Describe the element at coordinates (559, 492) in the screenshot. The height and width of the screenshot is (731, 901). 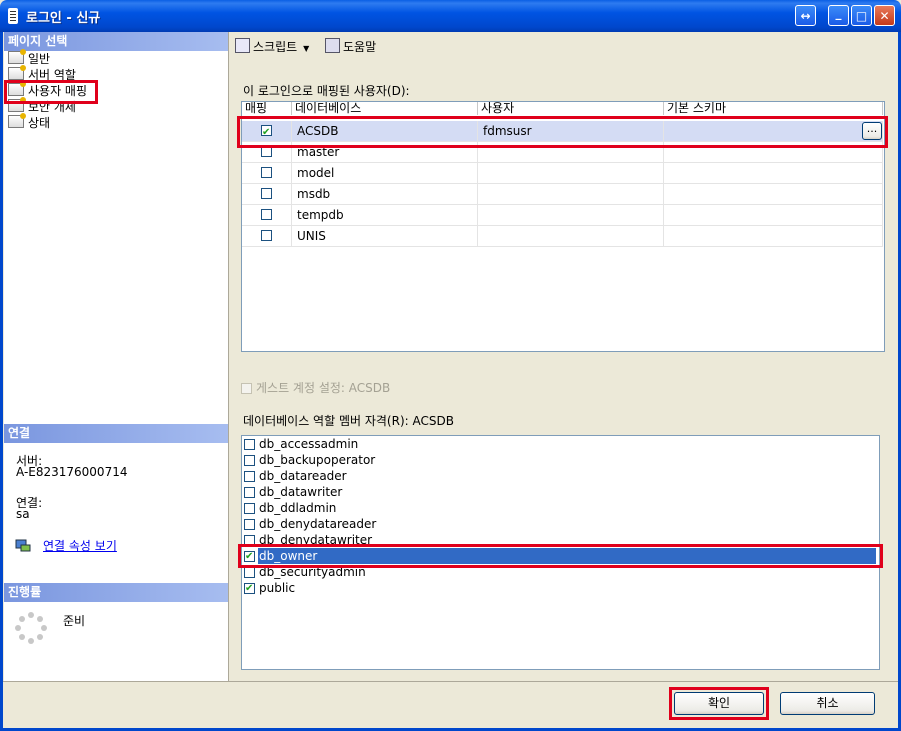
I see `list-item: db_datawriter` at that location.